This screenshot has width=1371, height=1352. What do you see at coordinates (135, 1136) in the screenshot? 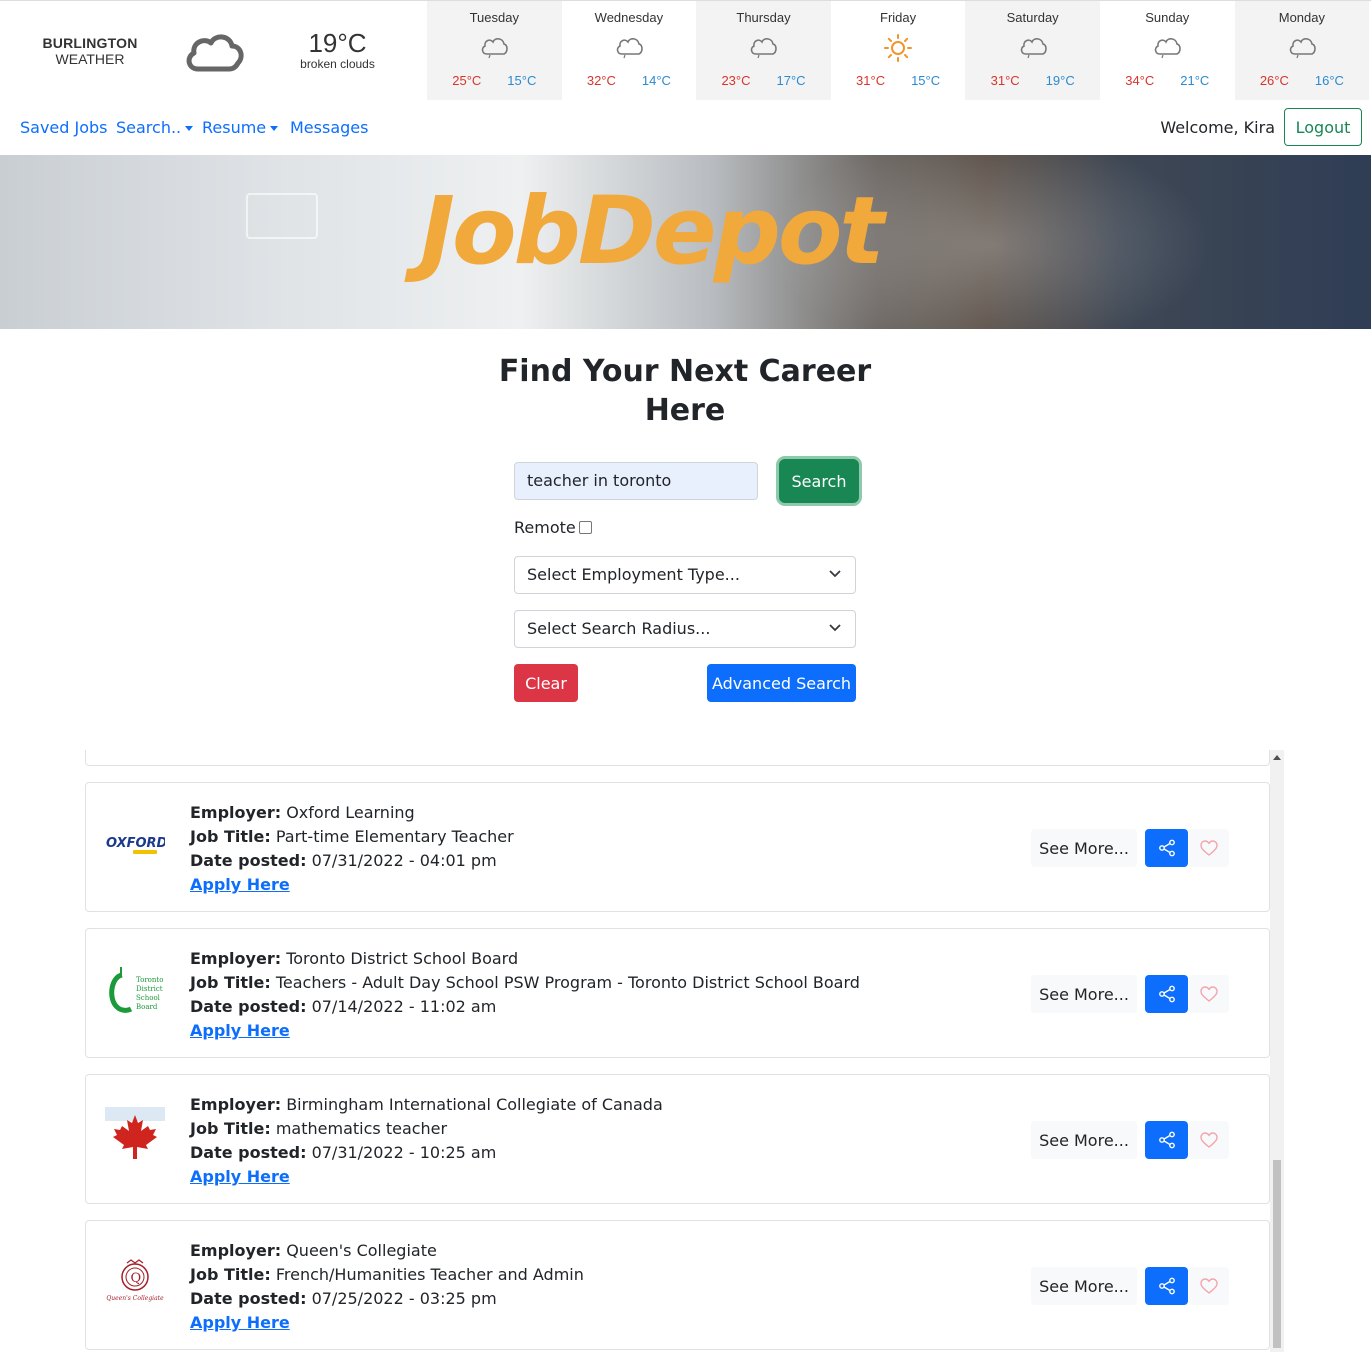
I see `maple-leaf-logo` at bounding box center [135, 1136].